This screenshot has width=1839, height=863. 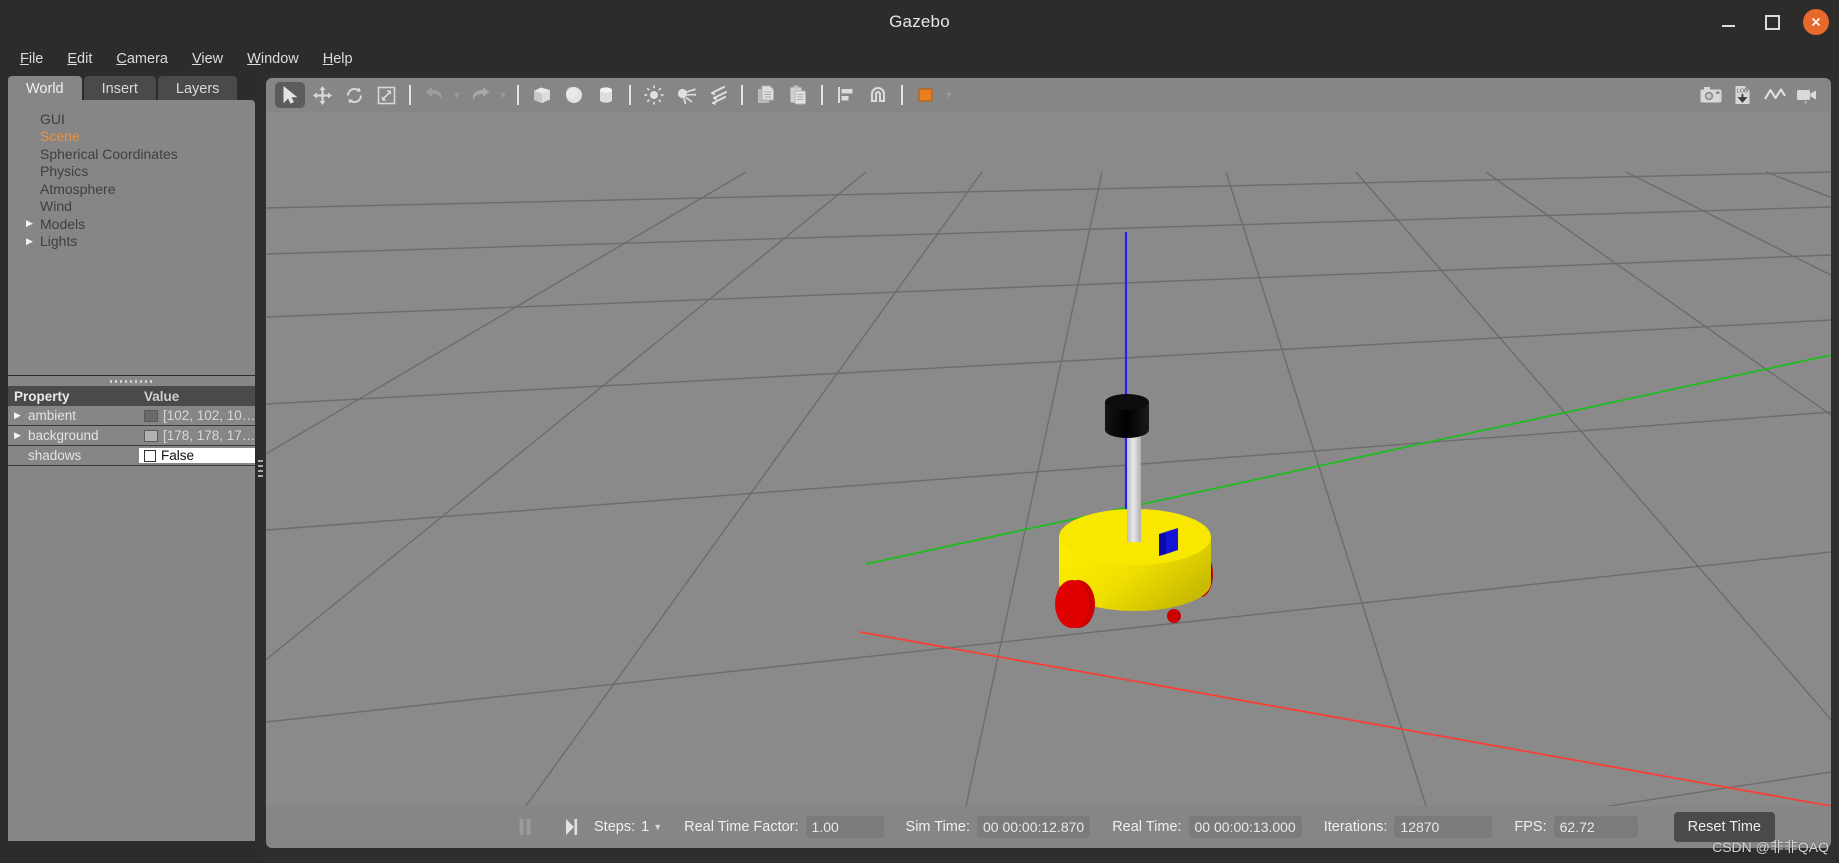 I want to click on scale-mode-button, so click(x=386, y=95).